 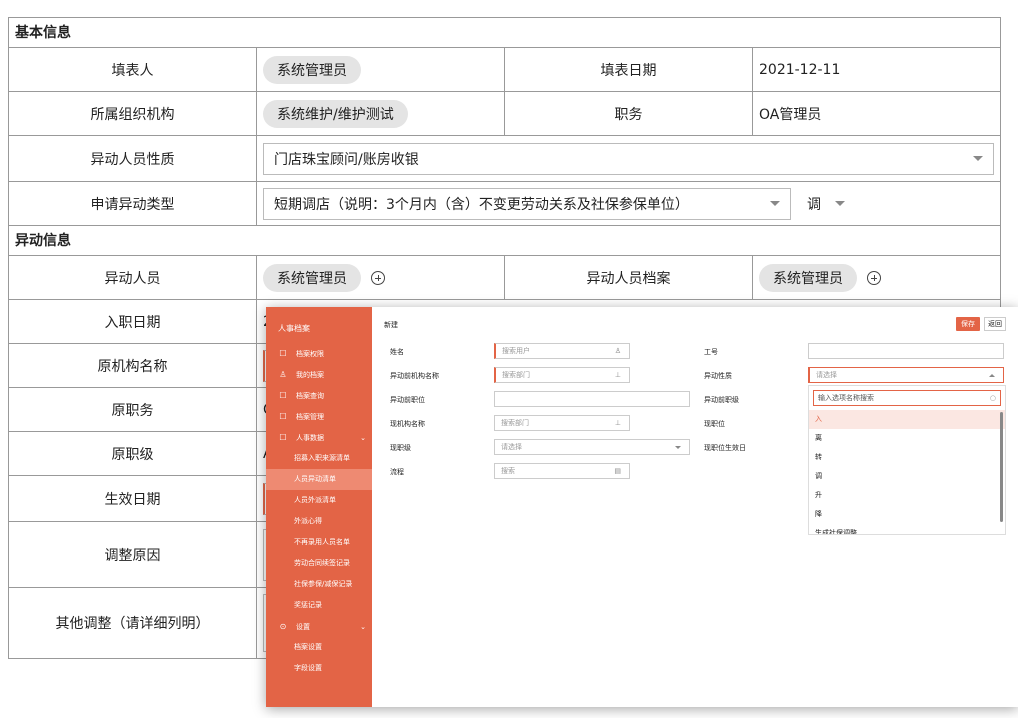 What do you see at coordinates (312, 277) in the screenshot?
I see `person-chip: 系统管理员` at bounding box center [312, 277].